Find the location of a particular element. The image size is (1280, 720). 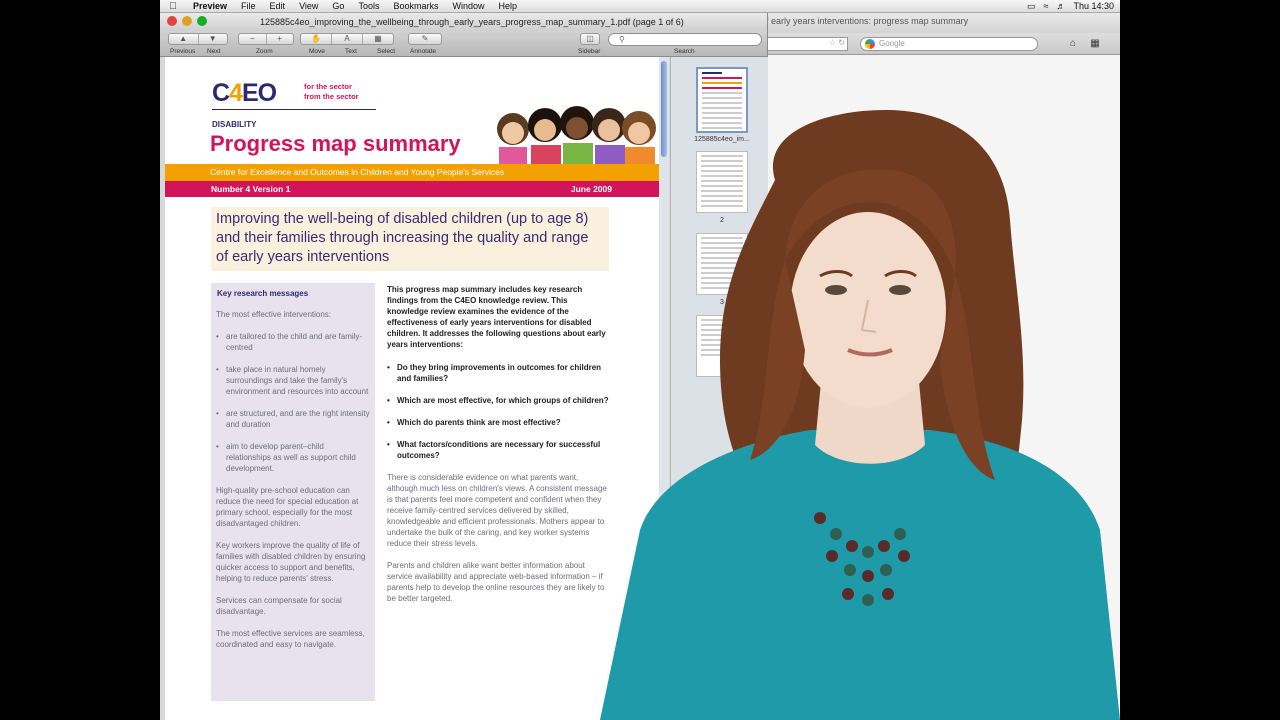

magnifier-icon: ⚲ is located at coordinates (622, 39).